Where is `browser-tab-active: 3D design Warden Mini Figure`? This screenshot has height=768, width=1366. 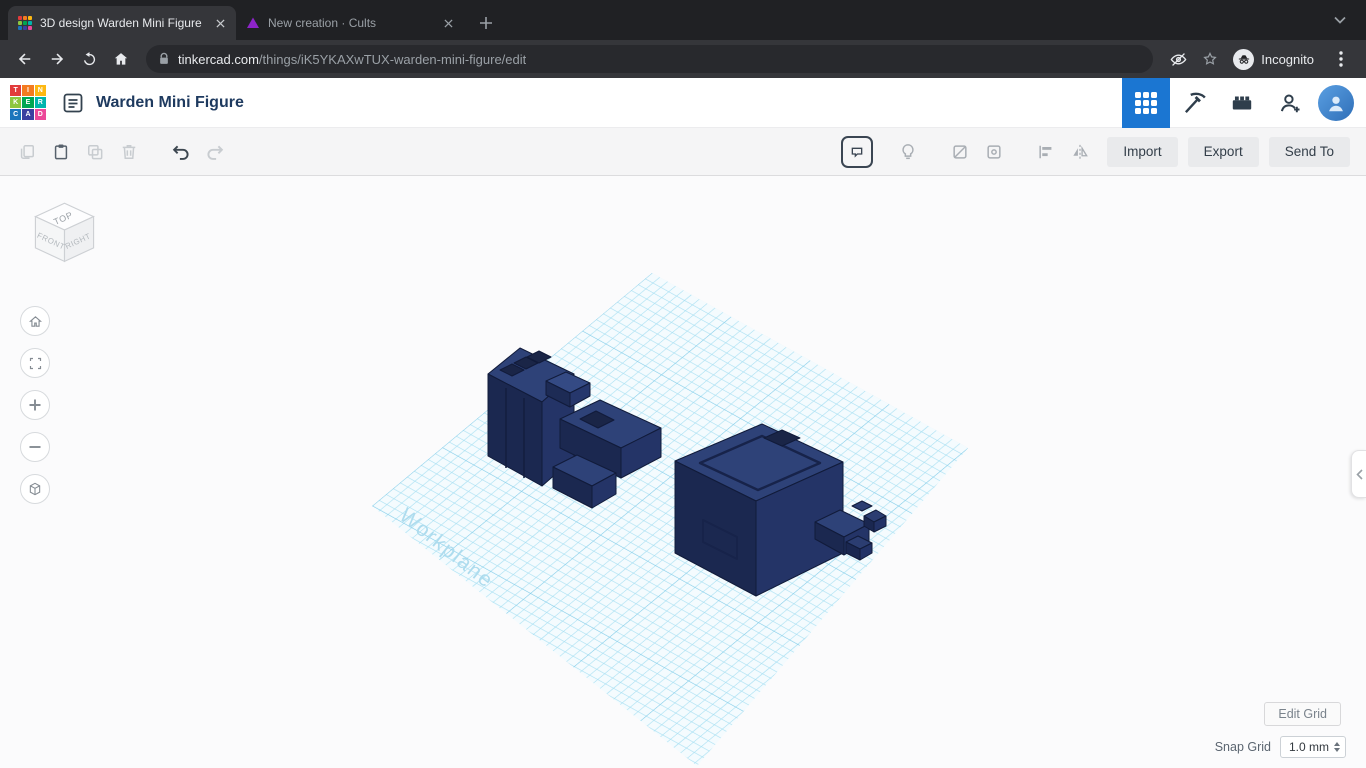 browser-tab-active: 3D design Warden Mini Figure is located at coordinates (122, 23).